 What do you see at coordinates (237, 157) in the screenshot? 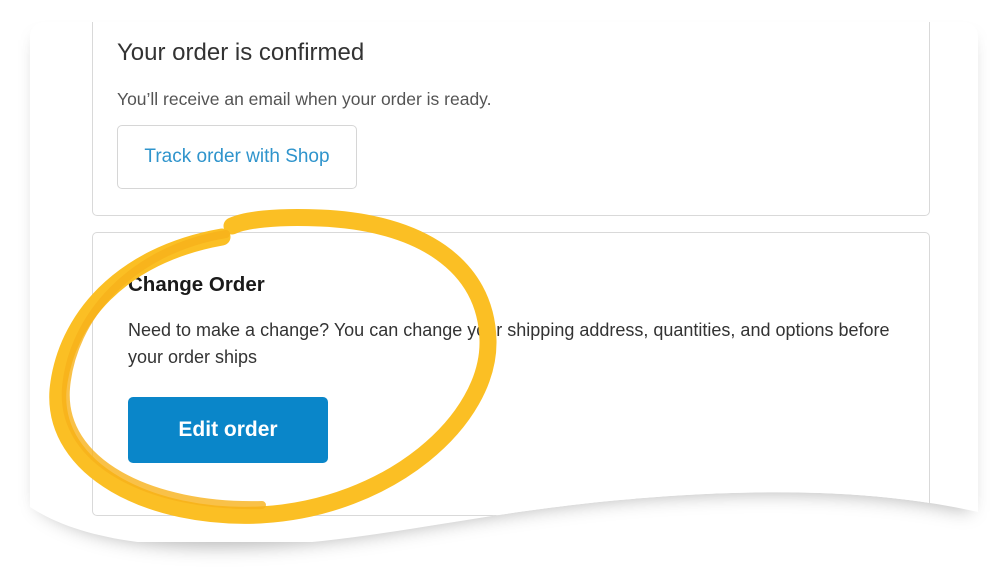
I see `track-order-button: Track order with Shop` at bounding box center [237, 157].